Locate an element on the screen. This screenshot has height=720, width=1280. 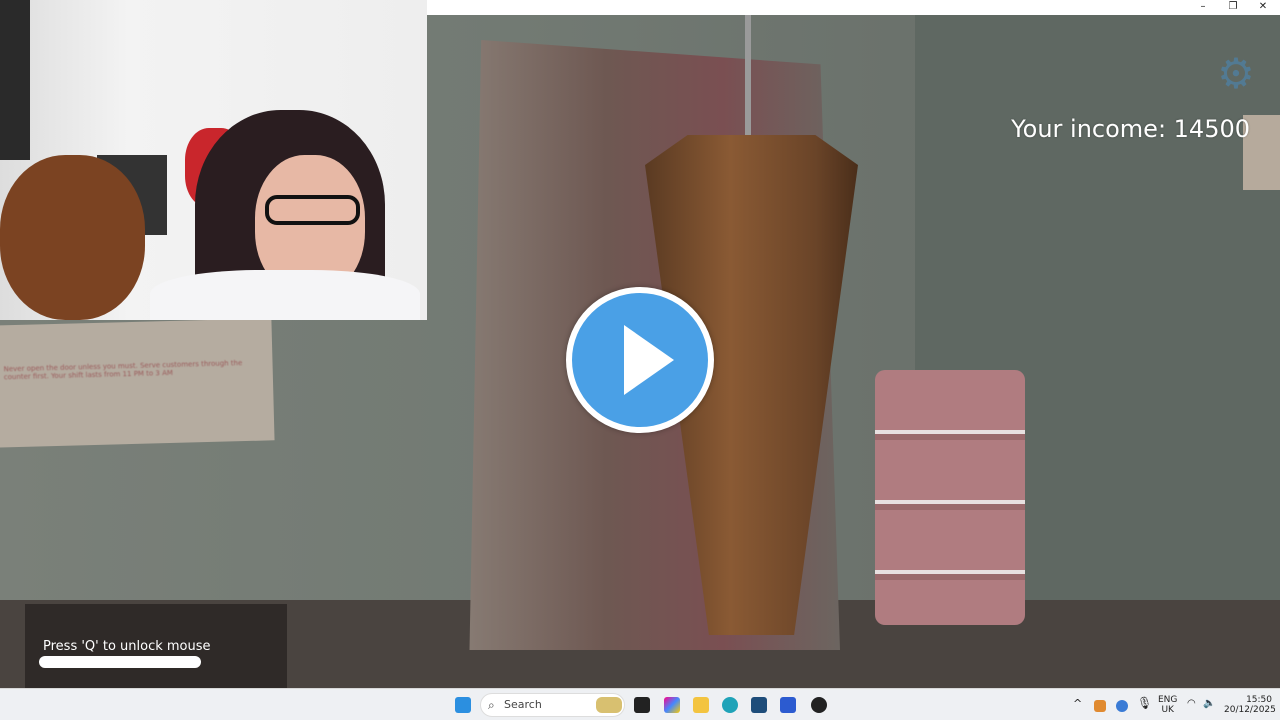
pot-stack is located at coordinates (950, 497).